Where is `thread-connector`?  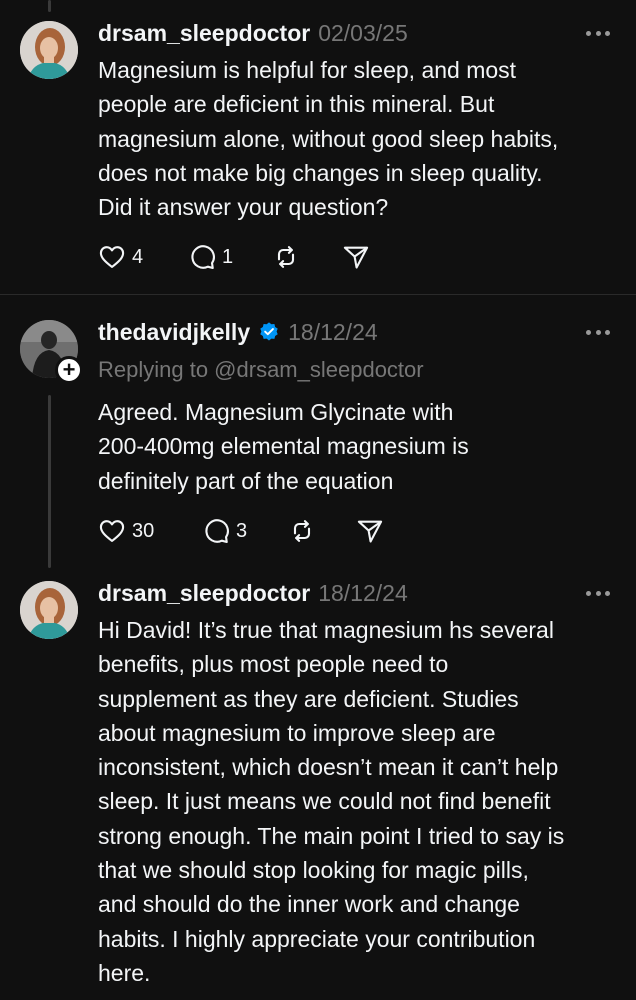 thread-connector is located at coordinates (49, 481).